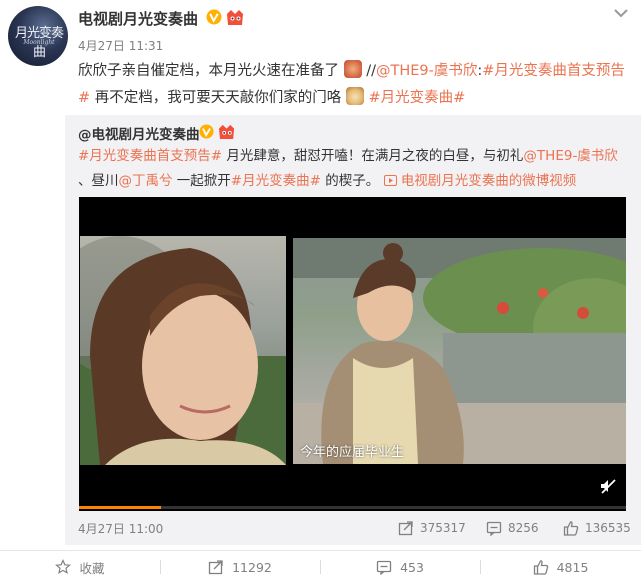  I want to click on video-frame-closeup, so click(183, 350).